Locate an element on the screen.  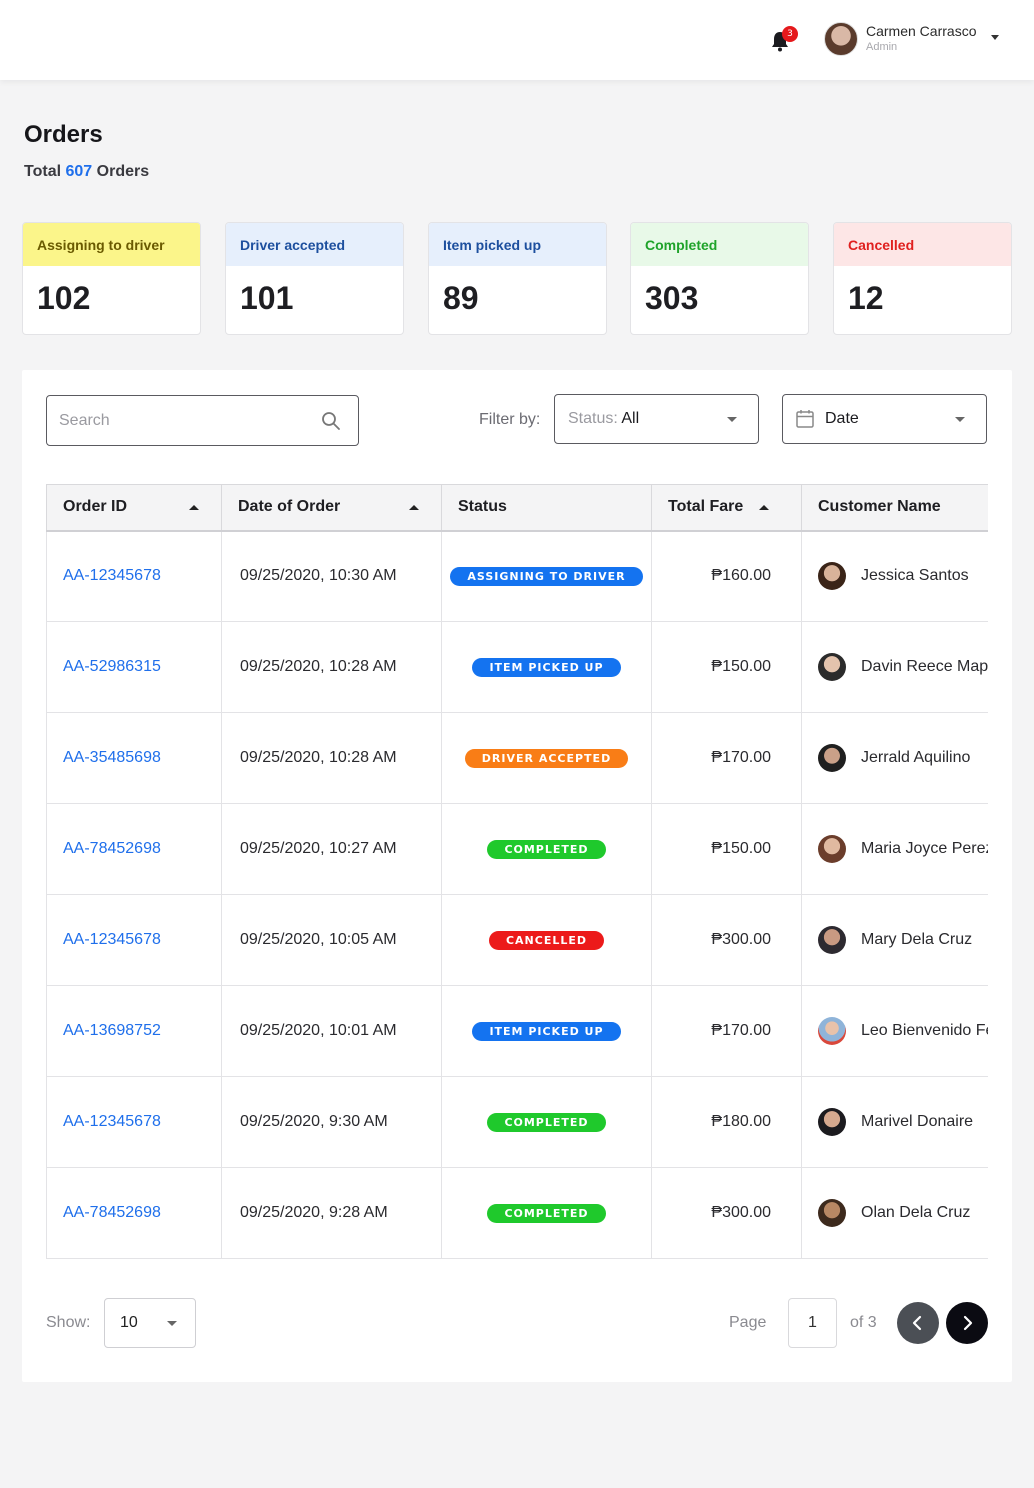
status-badge: ITEM PICKED UP is located at coordinates (546, 1031).